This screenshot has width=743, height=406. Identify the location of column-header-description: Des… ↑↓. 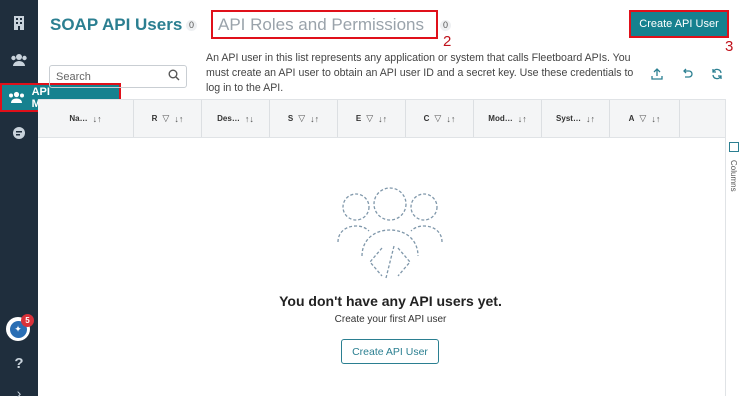
(236, 118).